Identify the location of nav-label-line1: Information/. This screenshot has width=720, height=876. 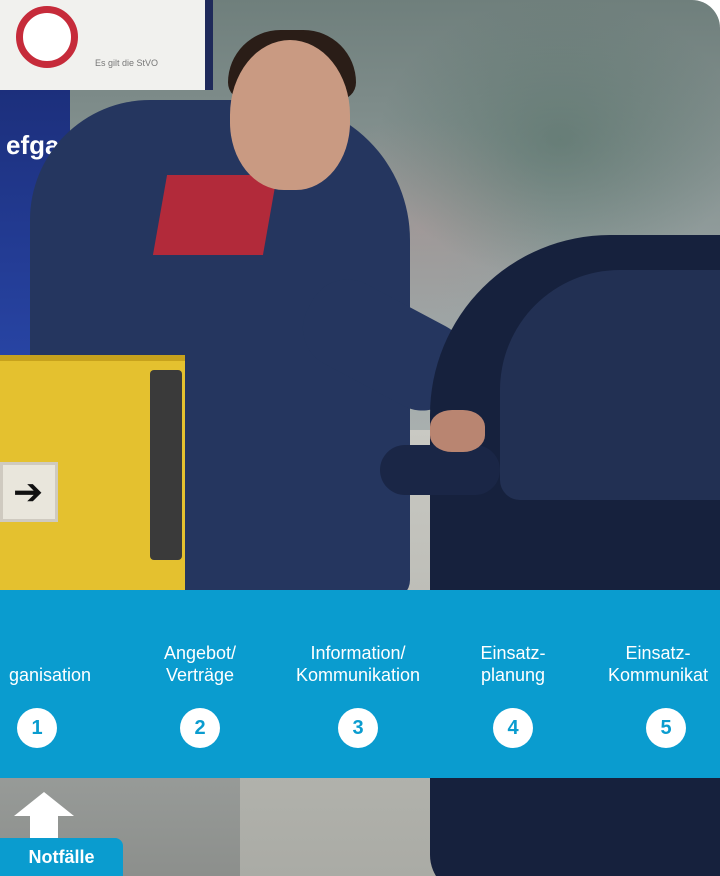
(358, 653).